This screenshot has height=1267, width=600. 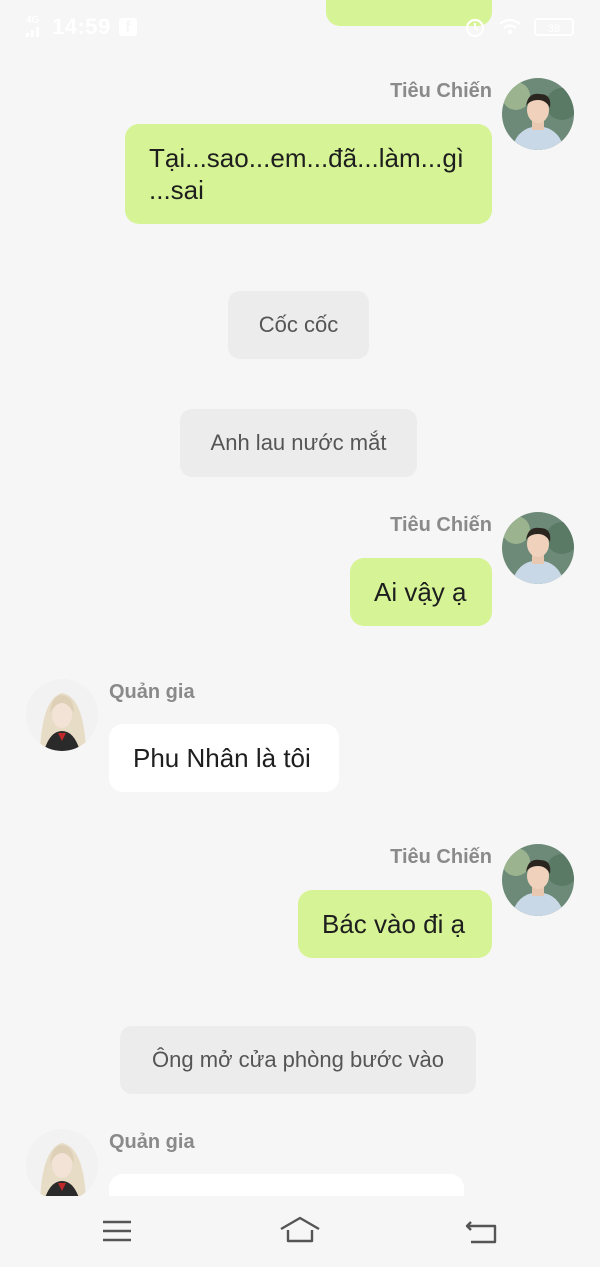 What do you see at coordinates (286, 1185) in the screenshot?
I see `message-bubble` at bounding box center [286, 1185].